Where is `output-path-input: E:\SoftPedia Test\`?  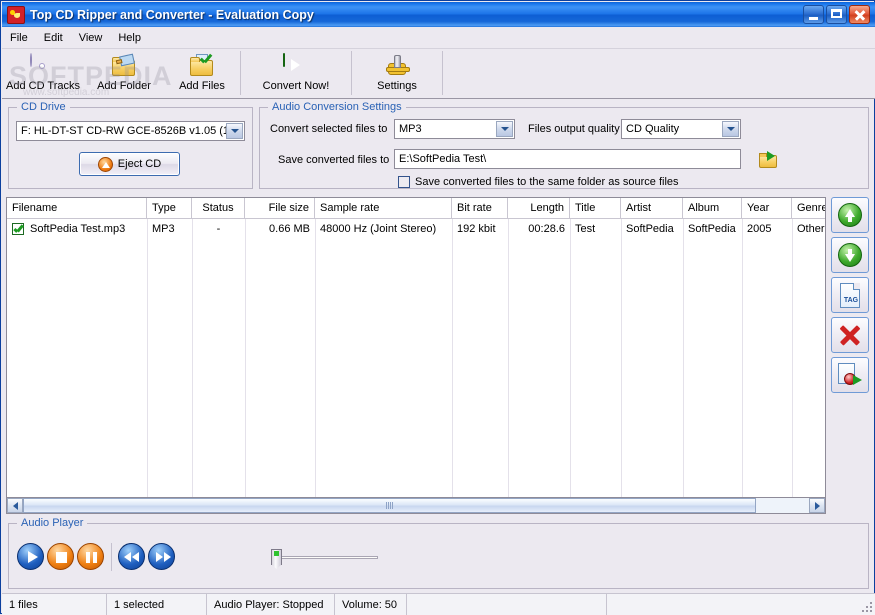
output-path-input: E:\SoftPedia Test\ is located at coordinates (567, 159).